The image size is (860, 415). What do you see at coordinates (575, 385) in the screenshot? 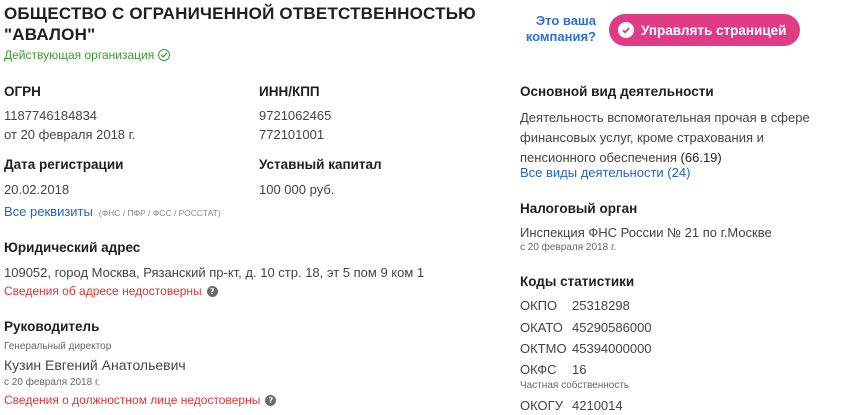
I see `okfs-note: Частная собственность` at bounding box center [575, 385].